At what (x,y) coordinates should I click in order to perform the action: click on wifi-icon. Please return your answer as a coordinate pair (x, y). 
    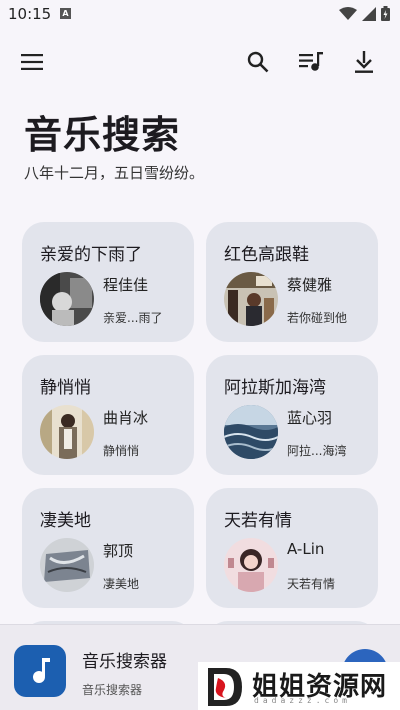
    Looking at the image, I should click on (348, 13).